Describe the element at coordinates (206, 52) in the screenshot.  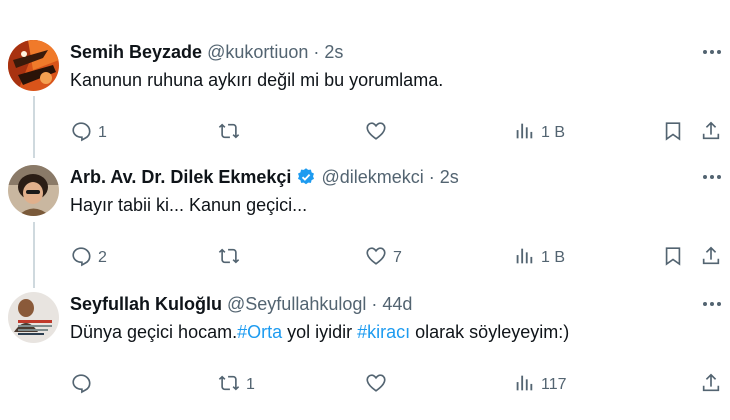
I see `tweet-header: Semih Beyzade @kukortiuon · 2s` at that location.